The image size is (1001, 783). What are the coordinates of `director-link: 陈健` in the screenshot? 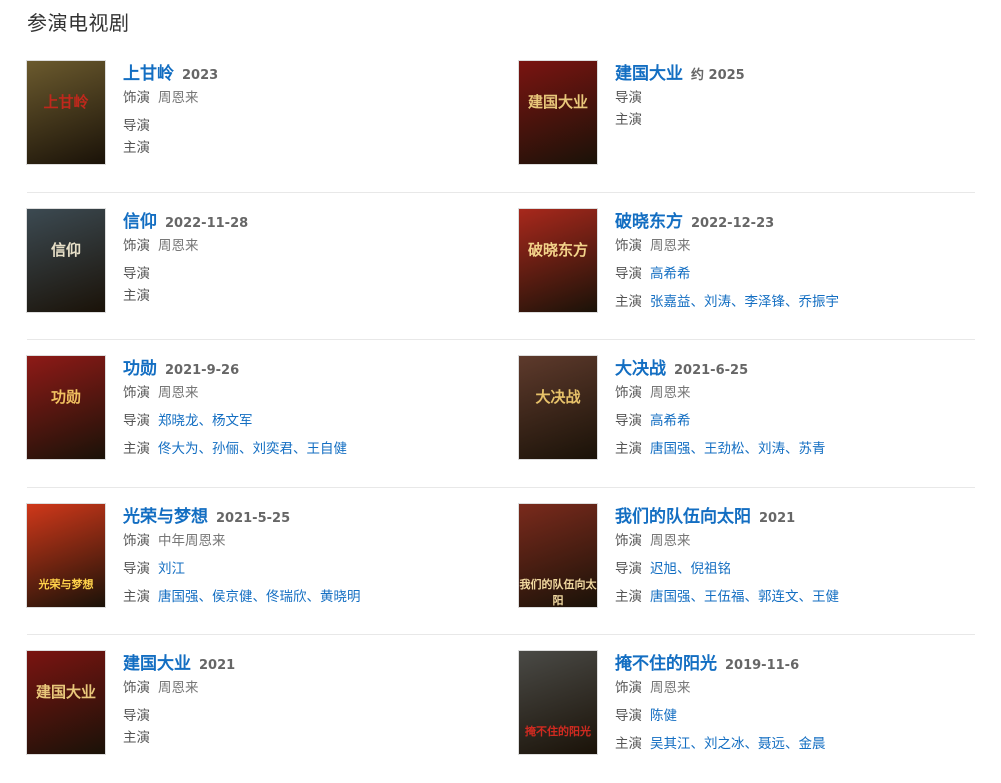 It's located at (663, 716).